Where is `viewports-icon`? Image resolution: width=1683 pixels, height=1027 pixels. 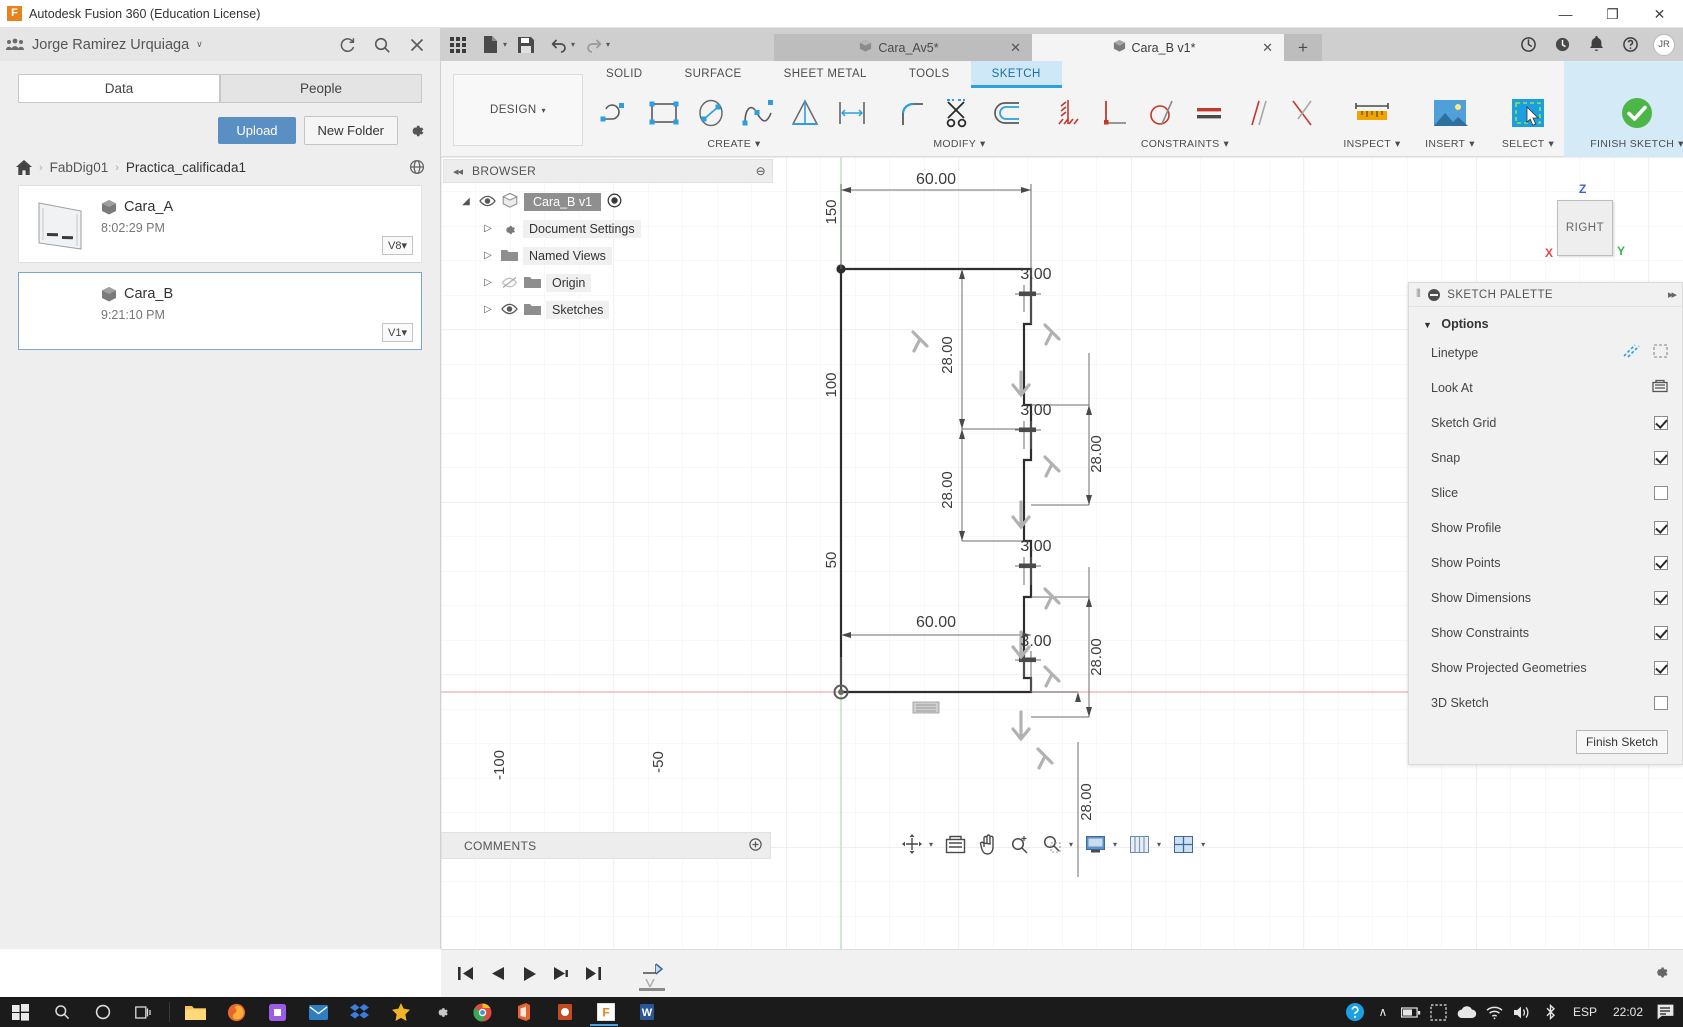
viewports-icon is located at coordinates (1183, 844).